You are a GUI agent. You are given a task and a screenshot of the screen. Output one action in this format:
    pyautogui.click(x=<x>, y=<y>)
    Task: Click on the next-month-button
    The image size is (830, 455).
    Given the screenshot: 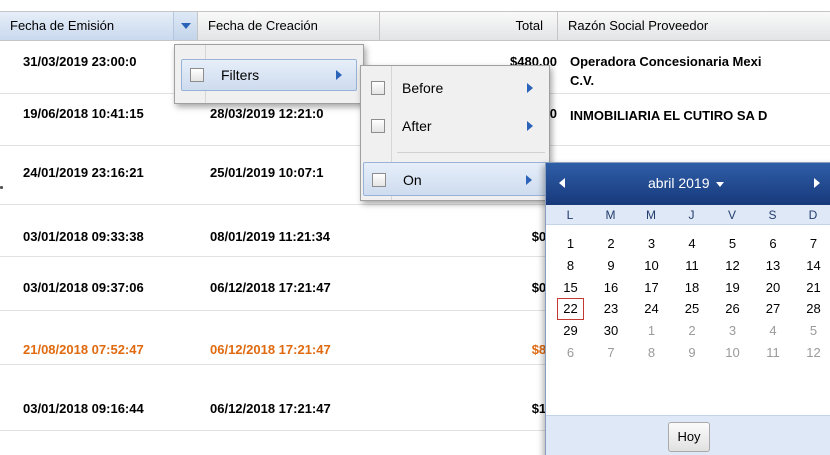 What is the action you would take?
    pyautogui.click(x=816, y=183)
    